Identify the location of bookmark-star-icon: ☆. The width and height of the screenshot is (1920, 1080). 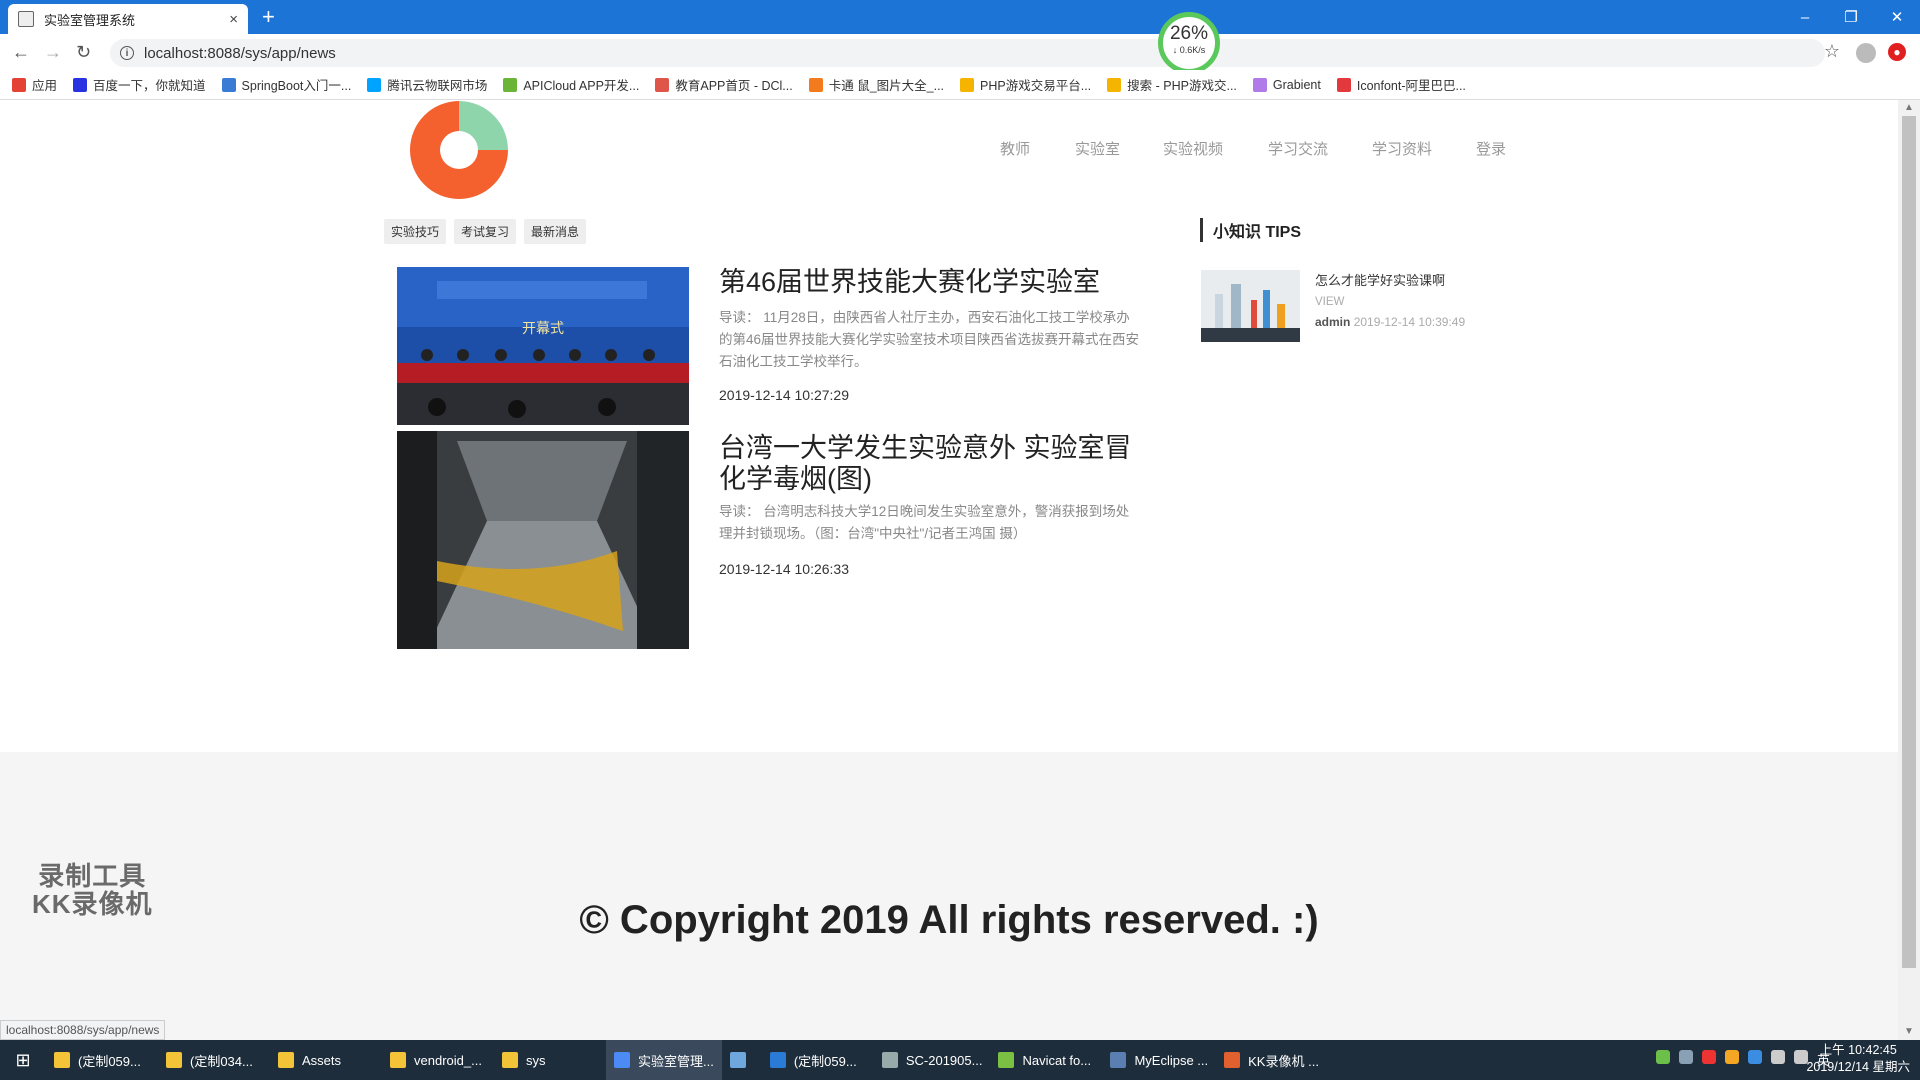
(1832, 51).